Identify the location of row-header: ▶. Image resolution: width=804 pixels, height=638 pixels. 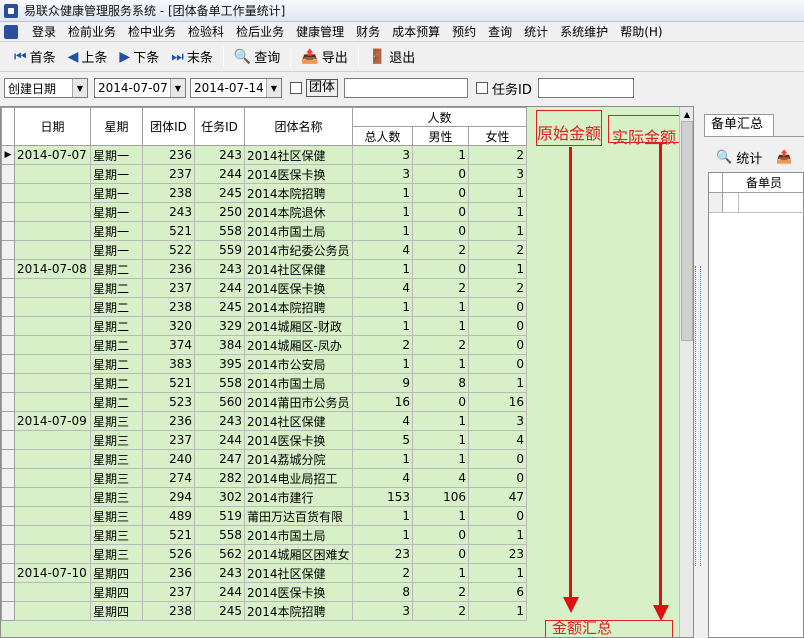
(8, 155).